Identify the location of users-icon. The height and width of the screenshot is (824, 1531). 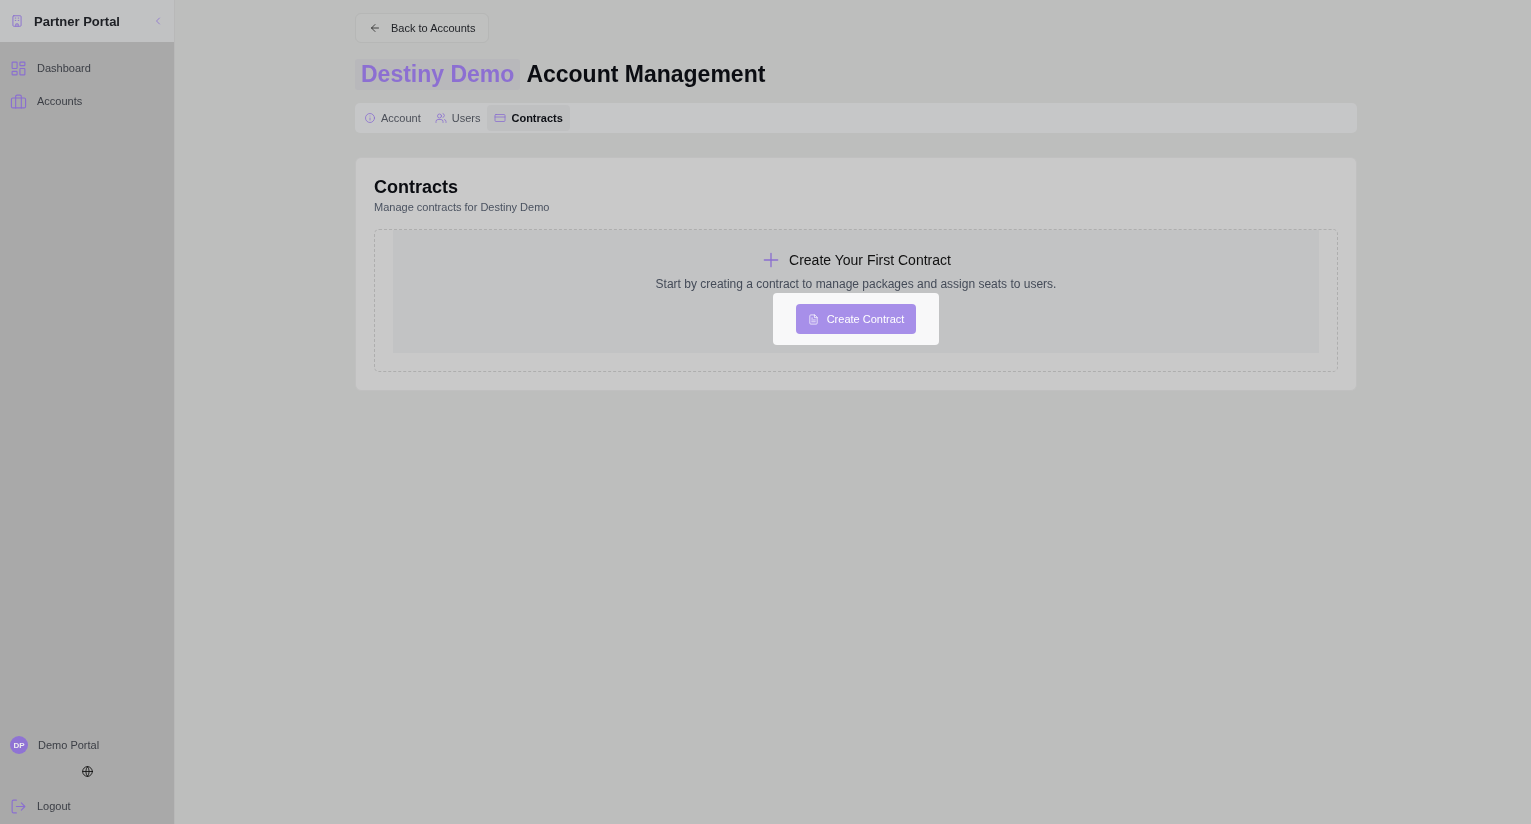
(440, 118).